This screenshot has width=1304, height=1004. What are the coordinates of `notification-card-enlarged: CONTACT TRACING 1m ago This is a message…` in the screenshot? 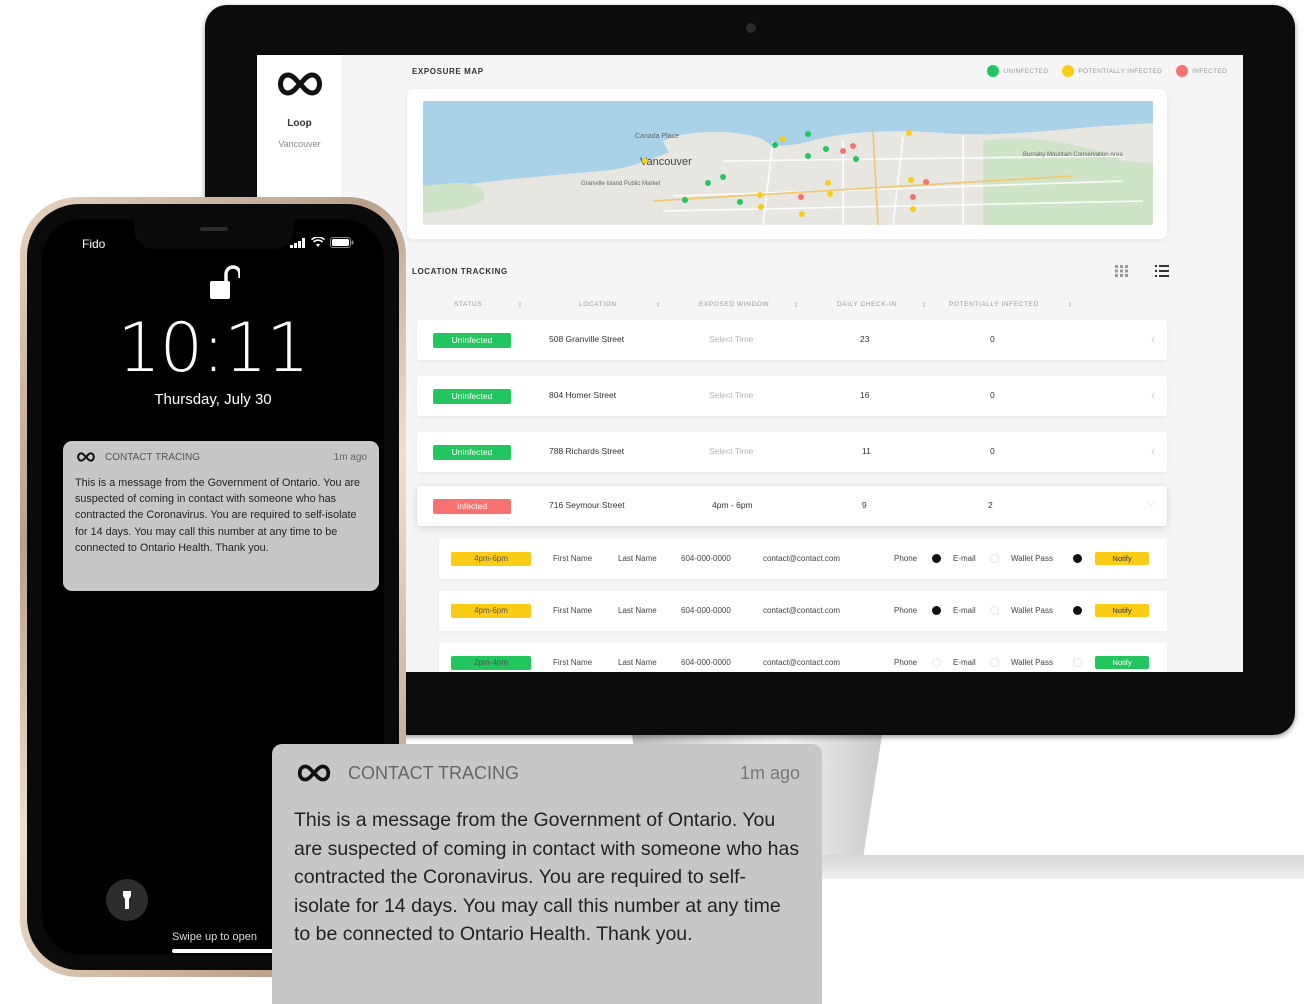 It's located at (547, 874).